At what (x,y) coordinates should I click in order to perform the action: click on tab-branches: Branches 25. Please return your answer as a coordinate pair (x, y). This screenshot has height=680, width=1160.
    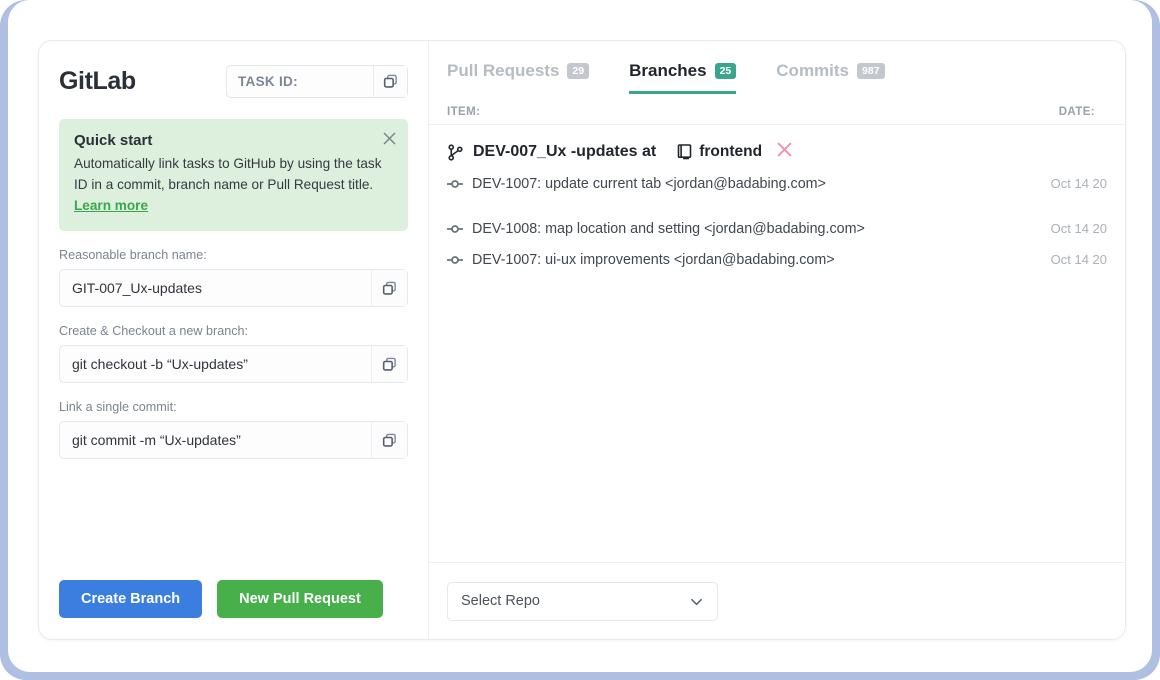
    Looking at the image, I should click on (683, 77).